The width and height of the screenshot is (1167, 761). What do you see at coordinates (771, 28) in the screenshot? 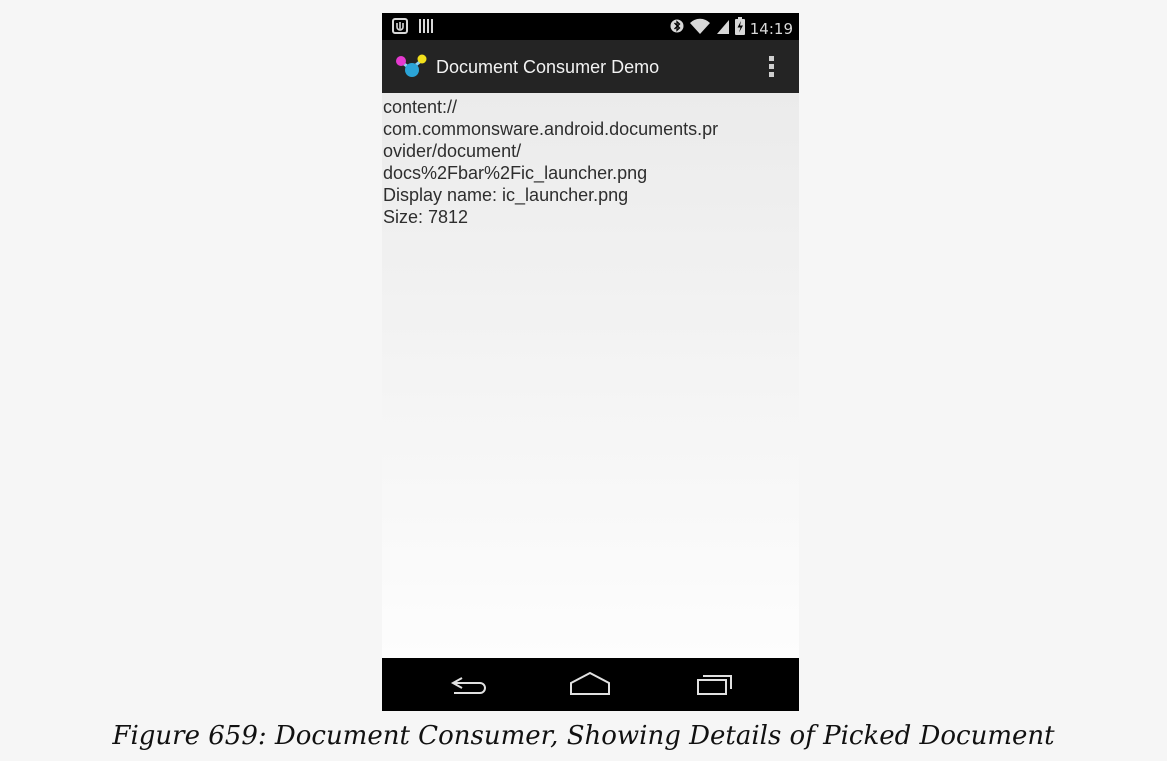
I see `status-time: 14:19` at bounding box center [771, 28].